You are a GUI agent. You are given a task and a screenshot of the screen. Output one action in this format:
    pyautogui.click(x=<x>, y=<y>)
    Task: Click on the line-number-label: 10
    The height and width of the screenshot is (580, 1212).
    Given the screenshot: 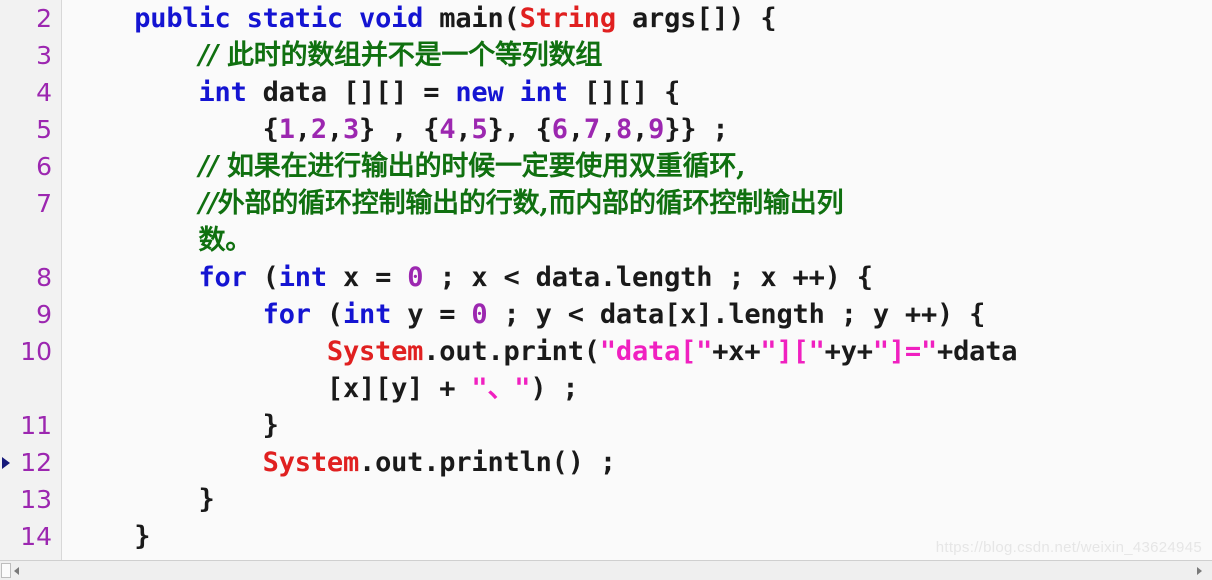 What is the action you would take?
    pyautogui.click(x=36, y=351)
    